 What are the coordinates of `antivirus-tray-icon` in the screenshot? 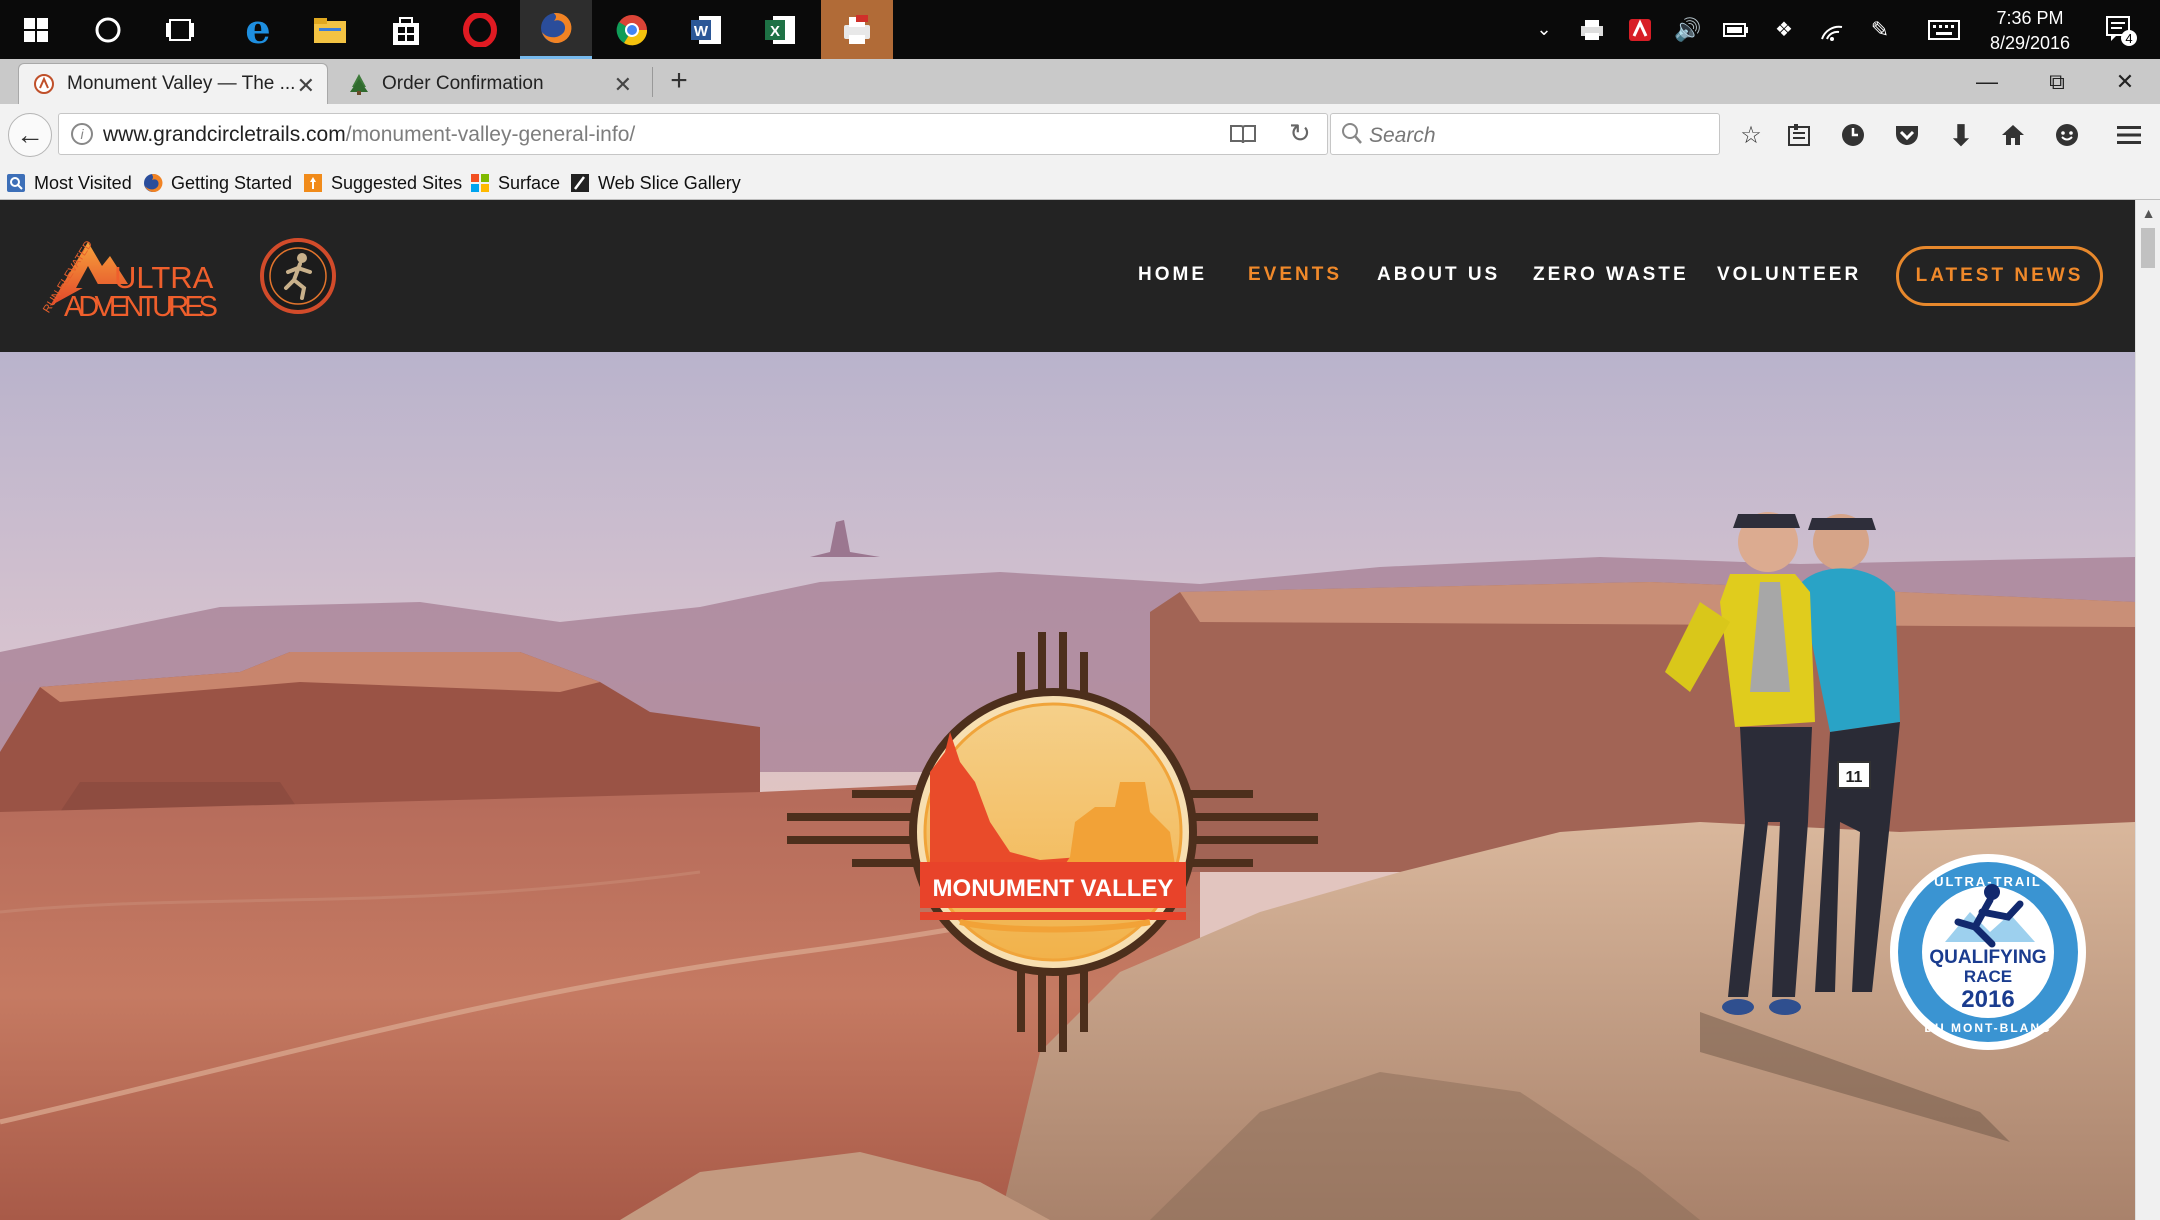 It's located at (1640, 29).